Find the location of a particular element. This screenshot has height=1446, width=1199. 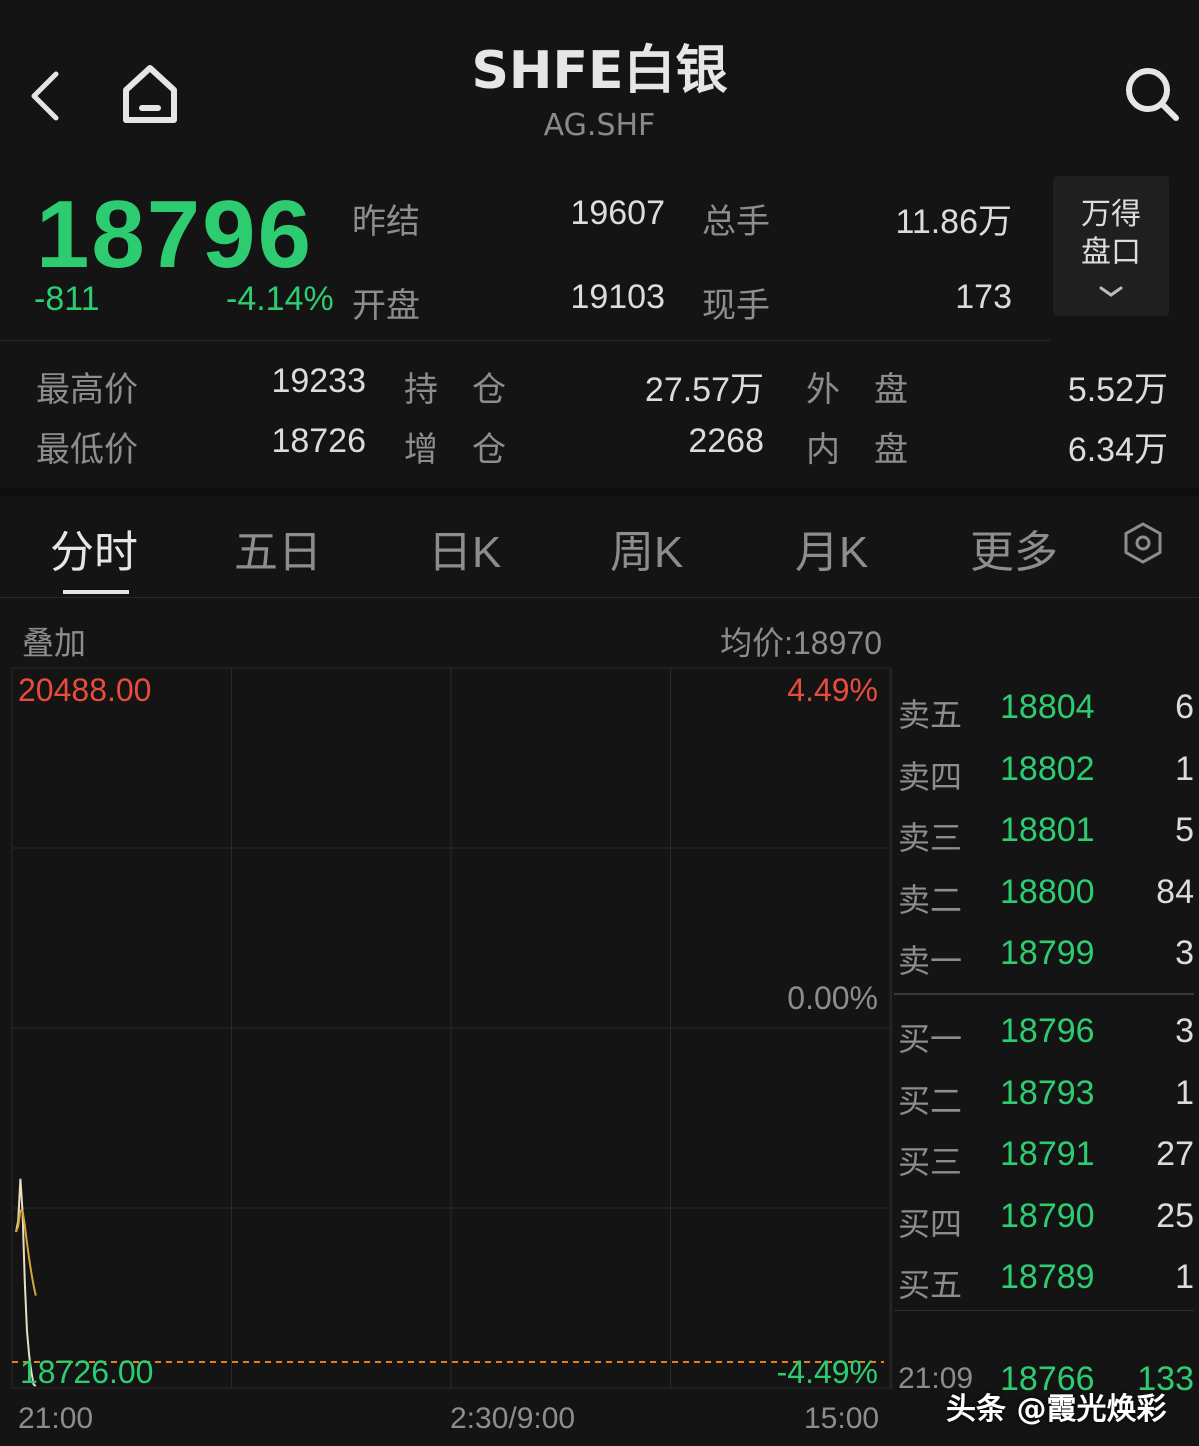

y-axis-max-pct: 4.49% is located at coordinates (832, 690).